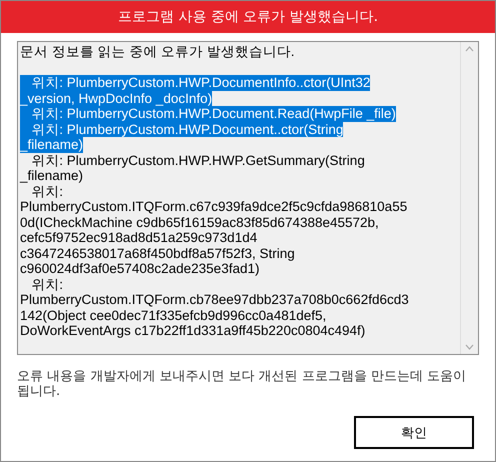  I want to click on ok-button: 확인, so click(414, 432).